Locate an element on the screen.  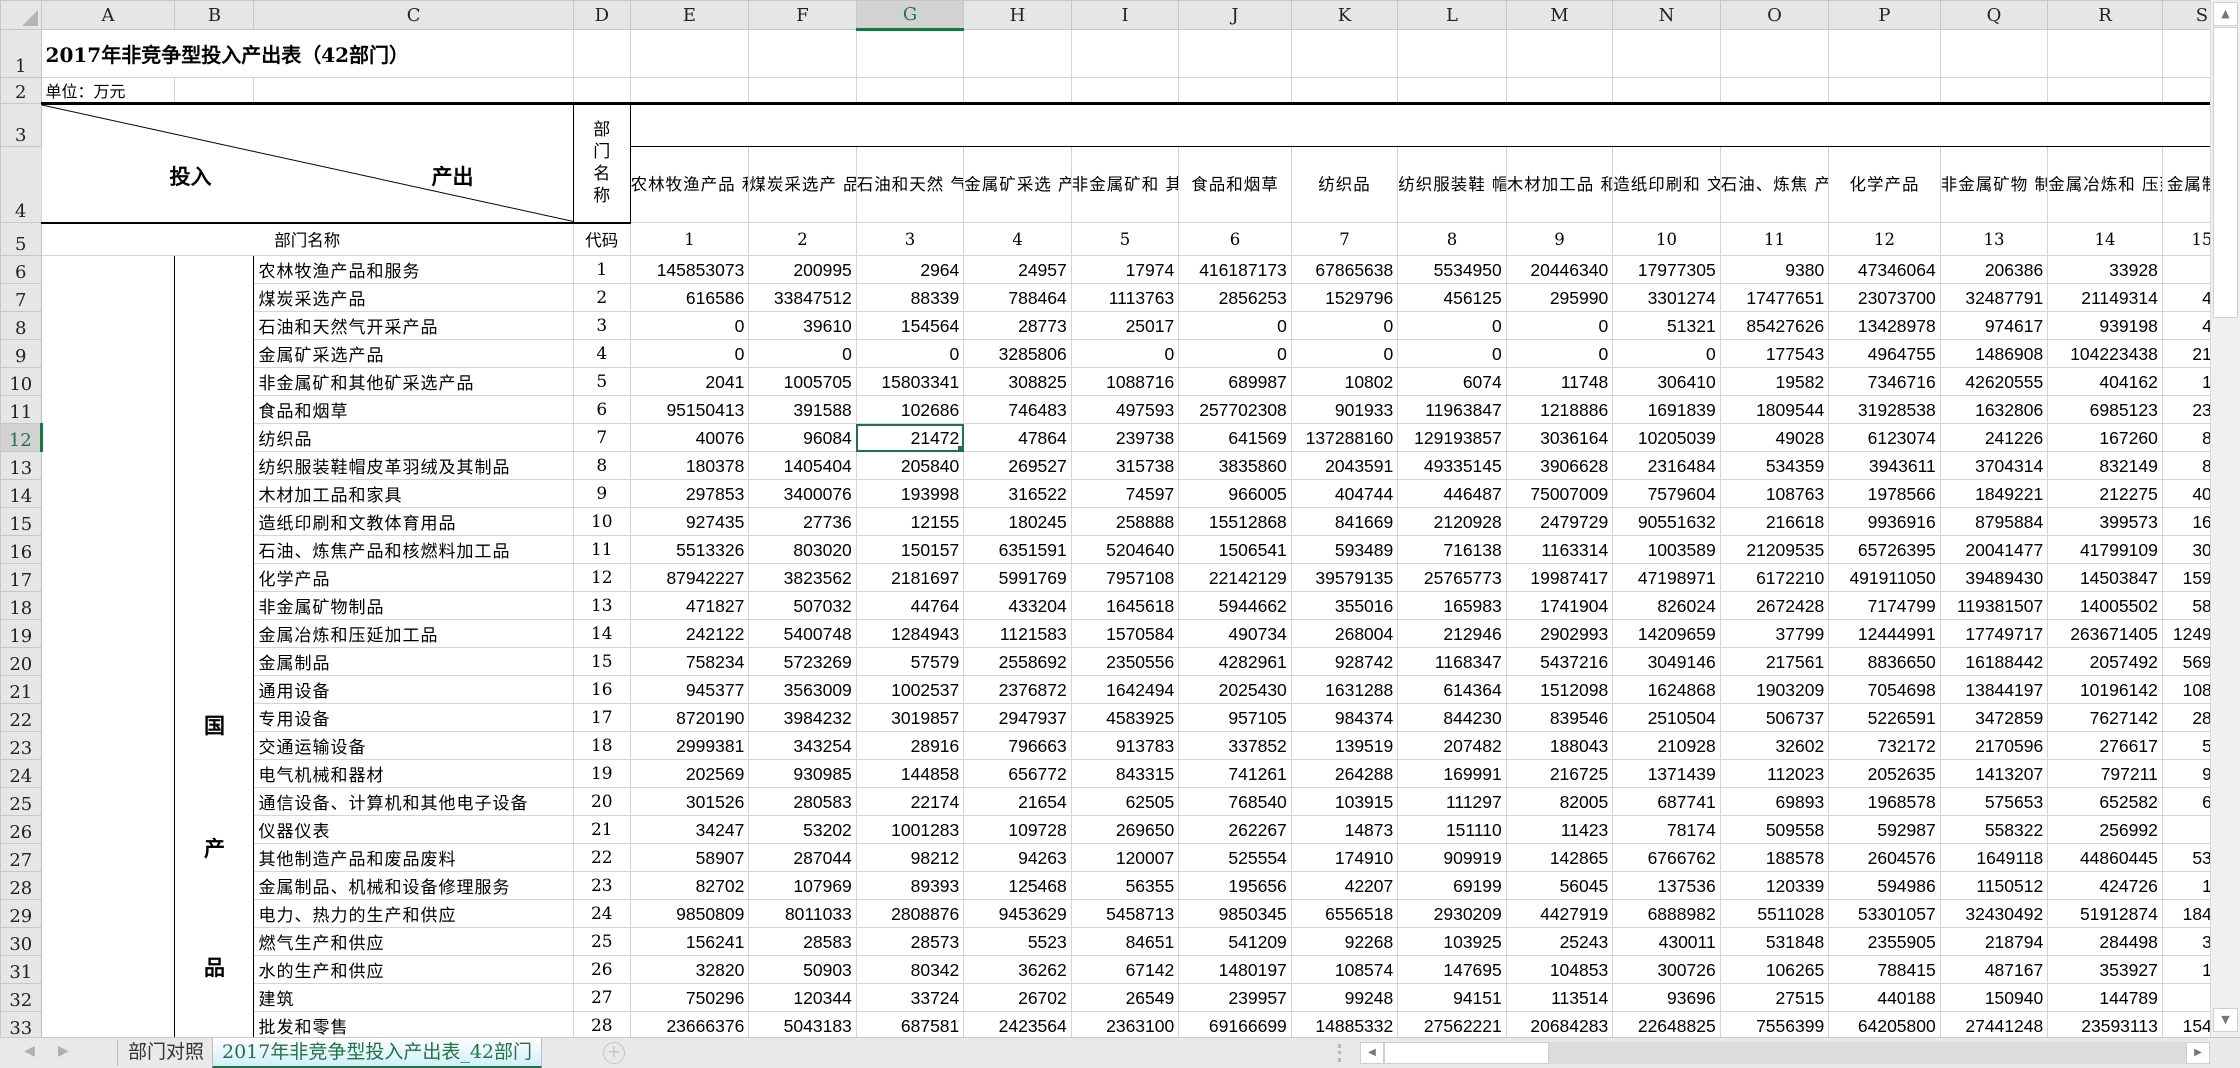
value-cell: 525554 is located at coordinates (1235, 857).